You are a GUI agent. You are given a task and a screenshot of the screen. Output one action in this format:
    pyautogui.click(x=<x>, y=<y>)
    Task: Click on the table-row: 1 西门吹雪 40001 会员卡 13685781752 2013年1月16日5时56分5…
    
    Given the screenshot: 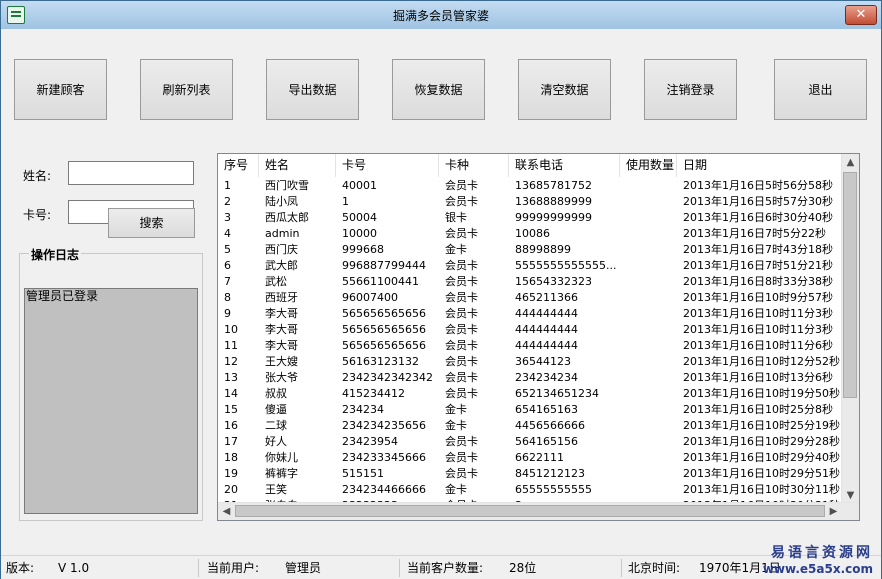 What is the action you would take?
    pyautogui.click(x=530, y=186)
    